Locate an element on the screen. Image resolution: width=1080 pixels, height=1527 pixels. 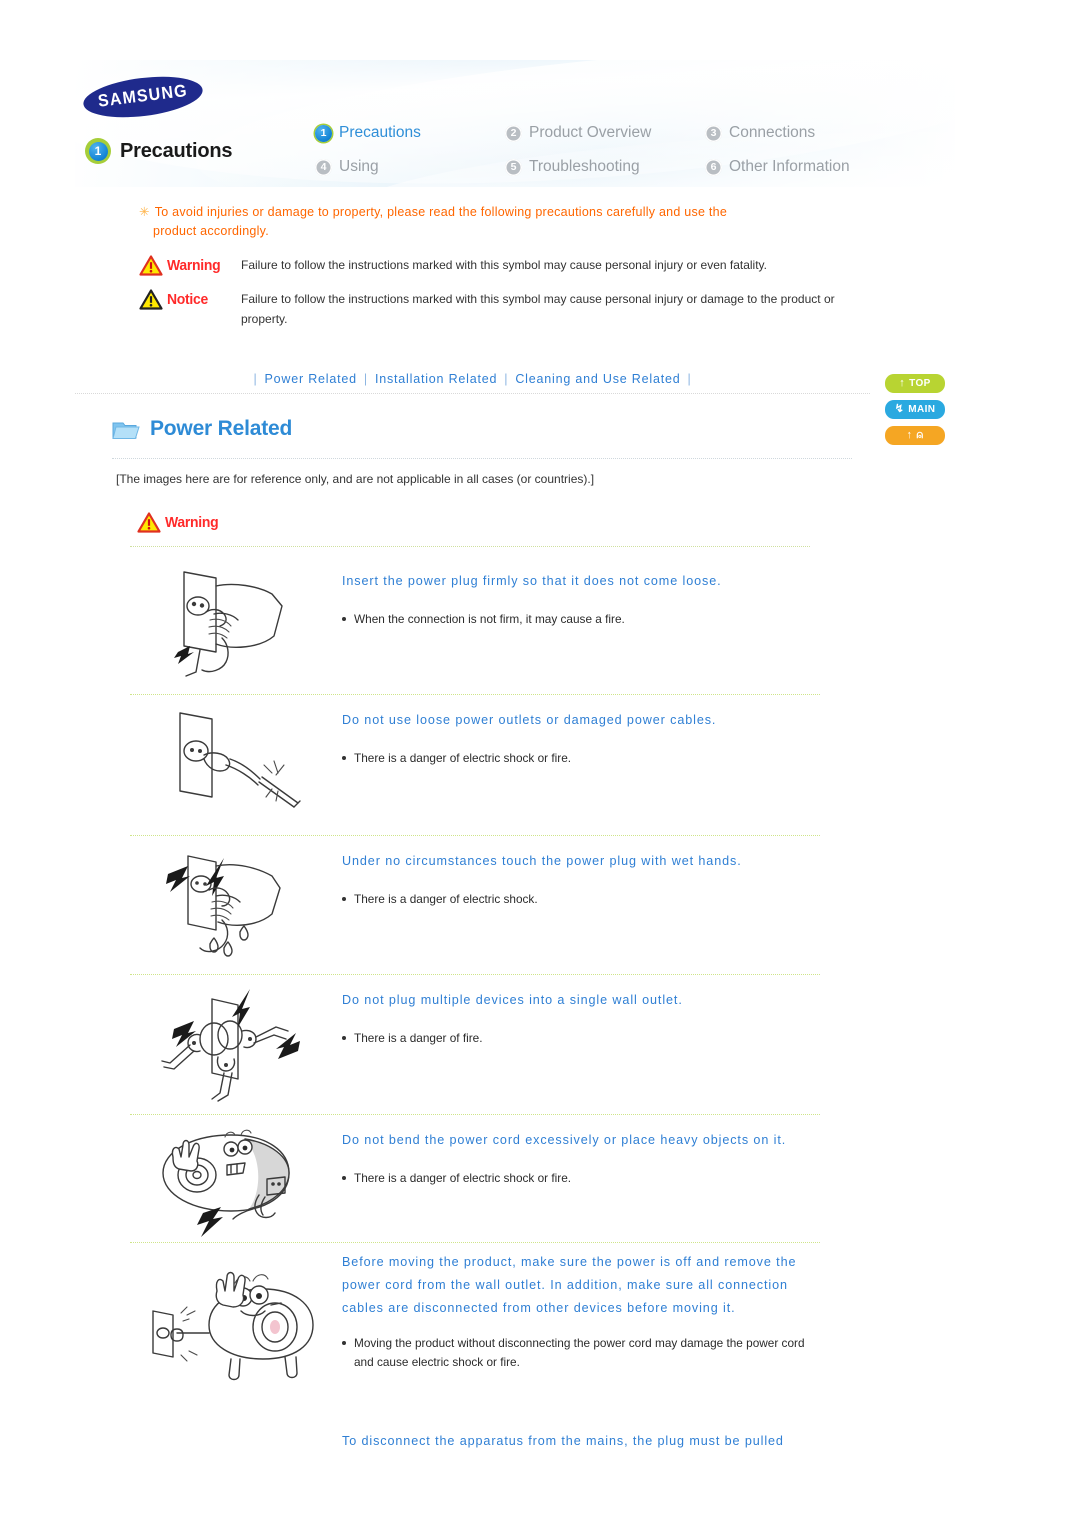
section-title-row: Power Related is located at coordinates (202, 429).